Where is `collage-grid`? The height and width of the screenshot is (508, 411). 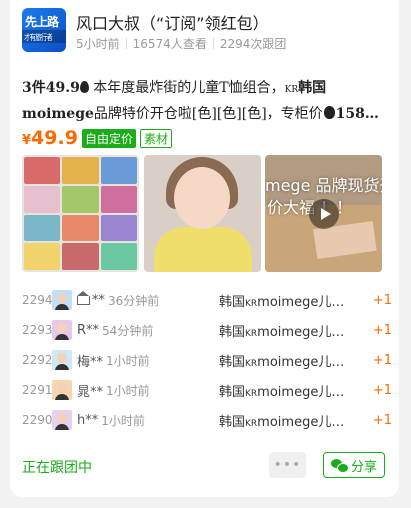
collage-grid is located at coordinates (80, 213).